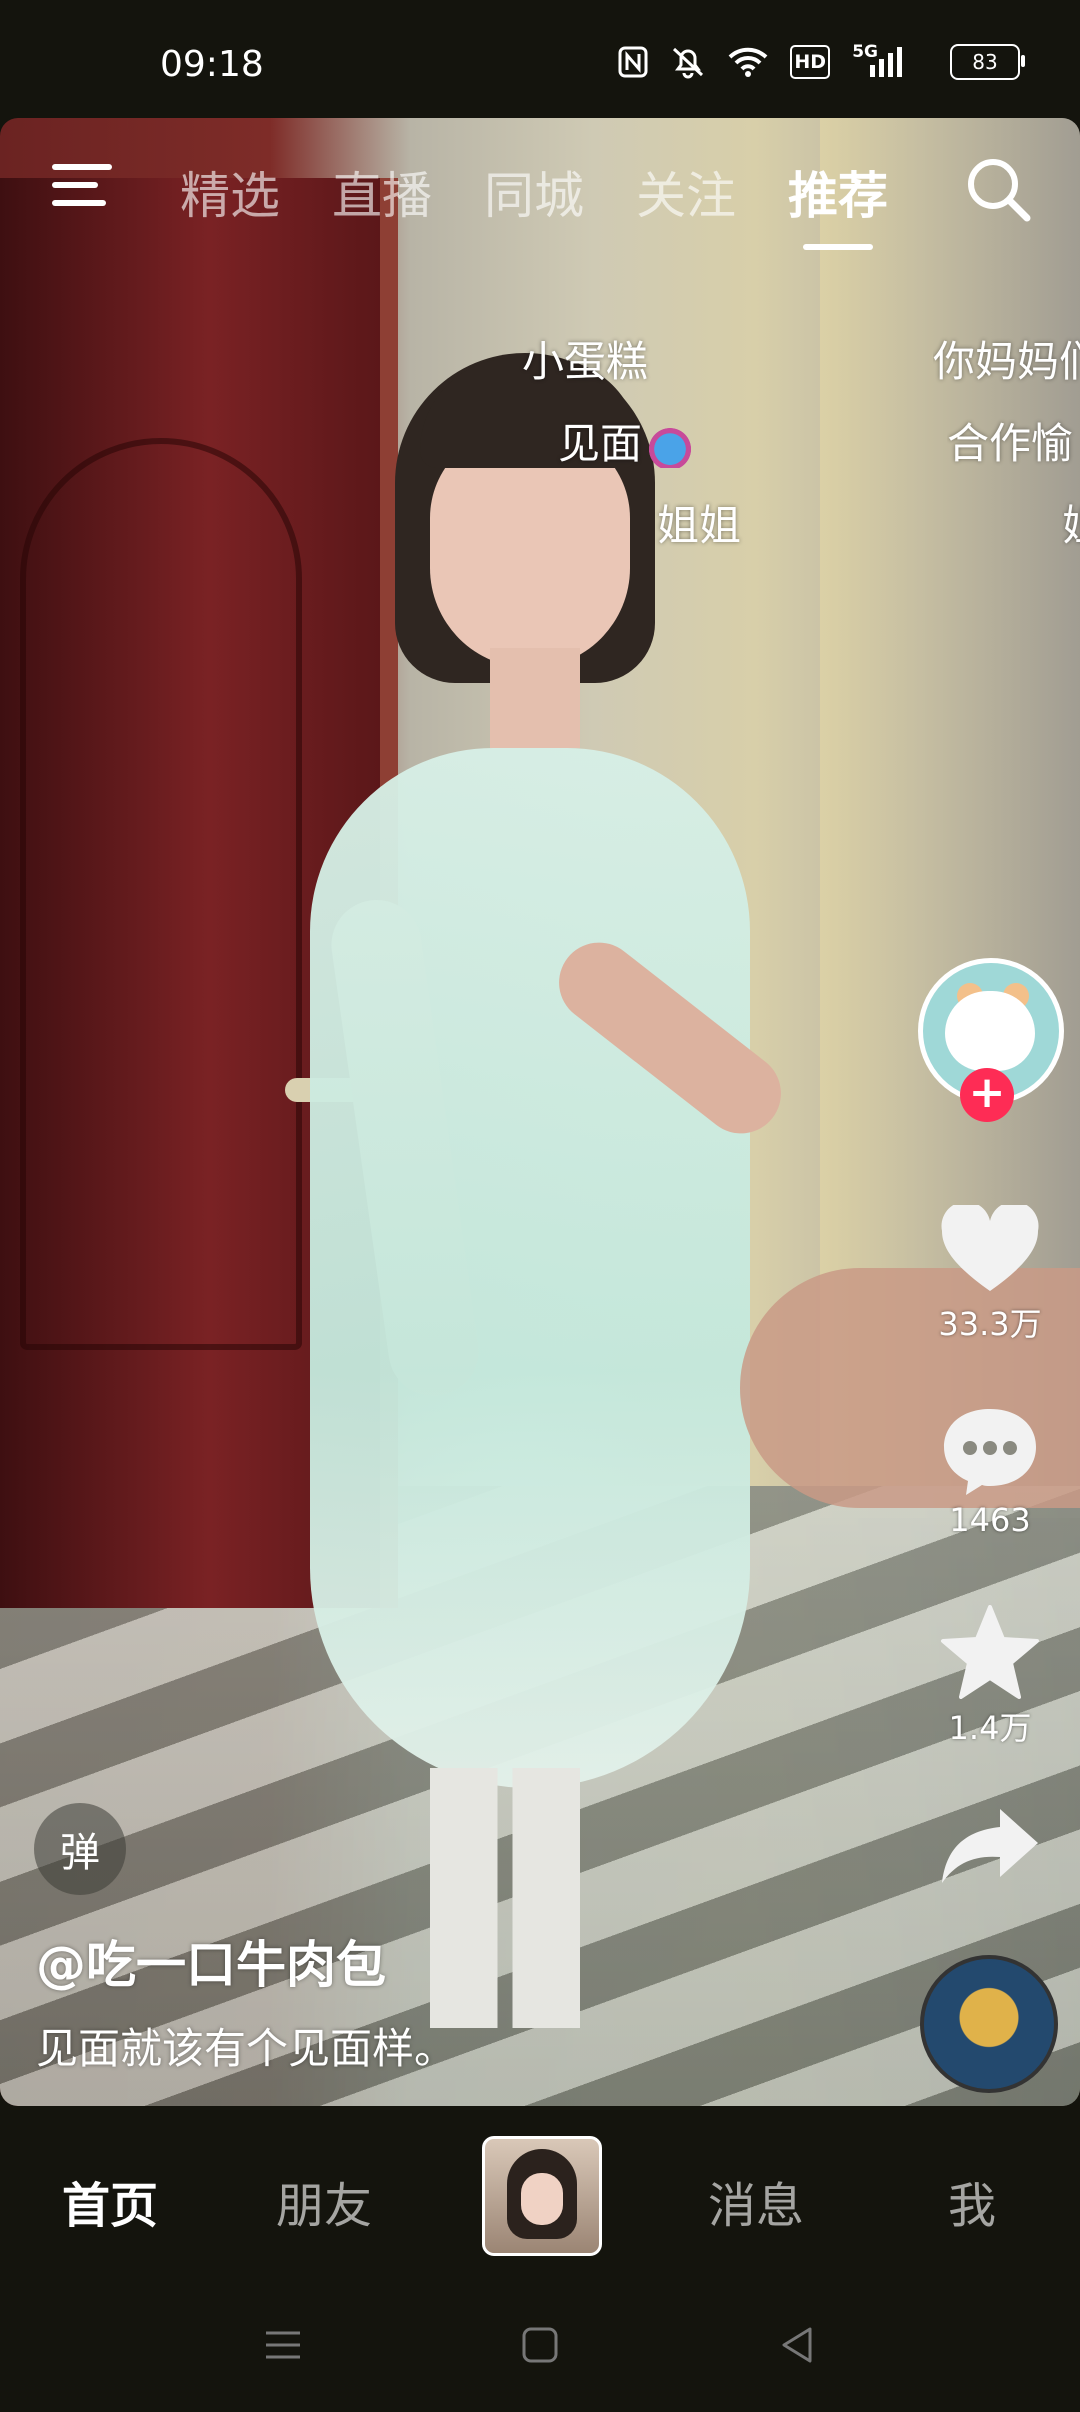 This screenshot has height=2412, width=1080. Describe the element at coordinates (990, 1520) in the screenshot. I see `comment-count: 1463` at that location.